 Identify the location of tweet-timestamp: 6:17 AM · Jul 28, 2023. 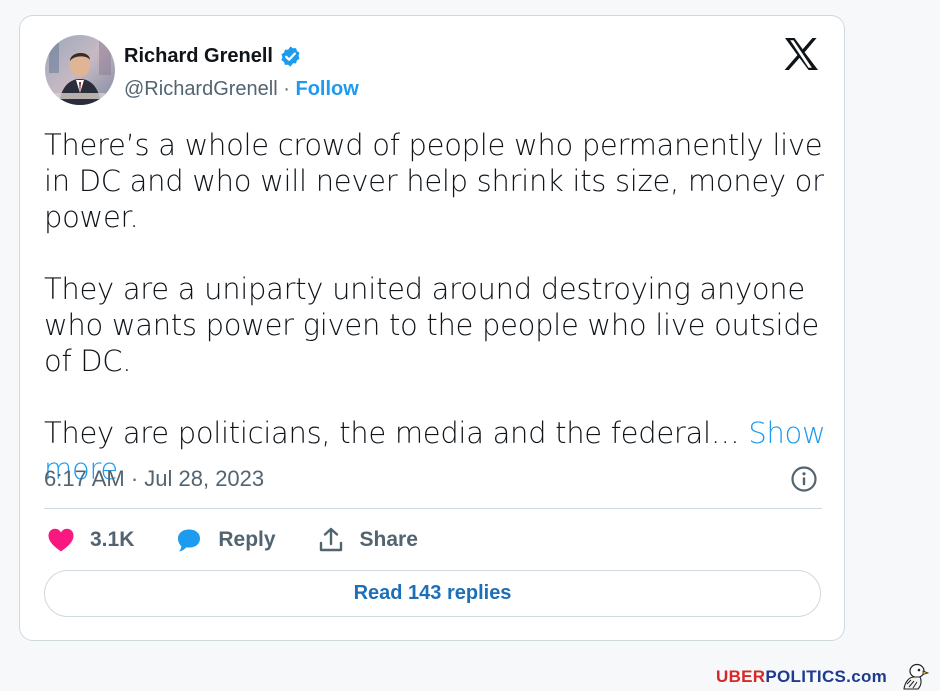
(154, 479).